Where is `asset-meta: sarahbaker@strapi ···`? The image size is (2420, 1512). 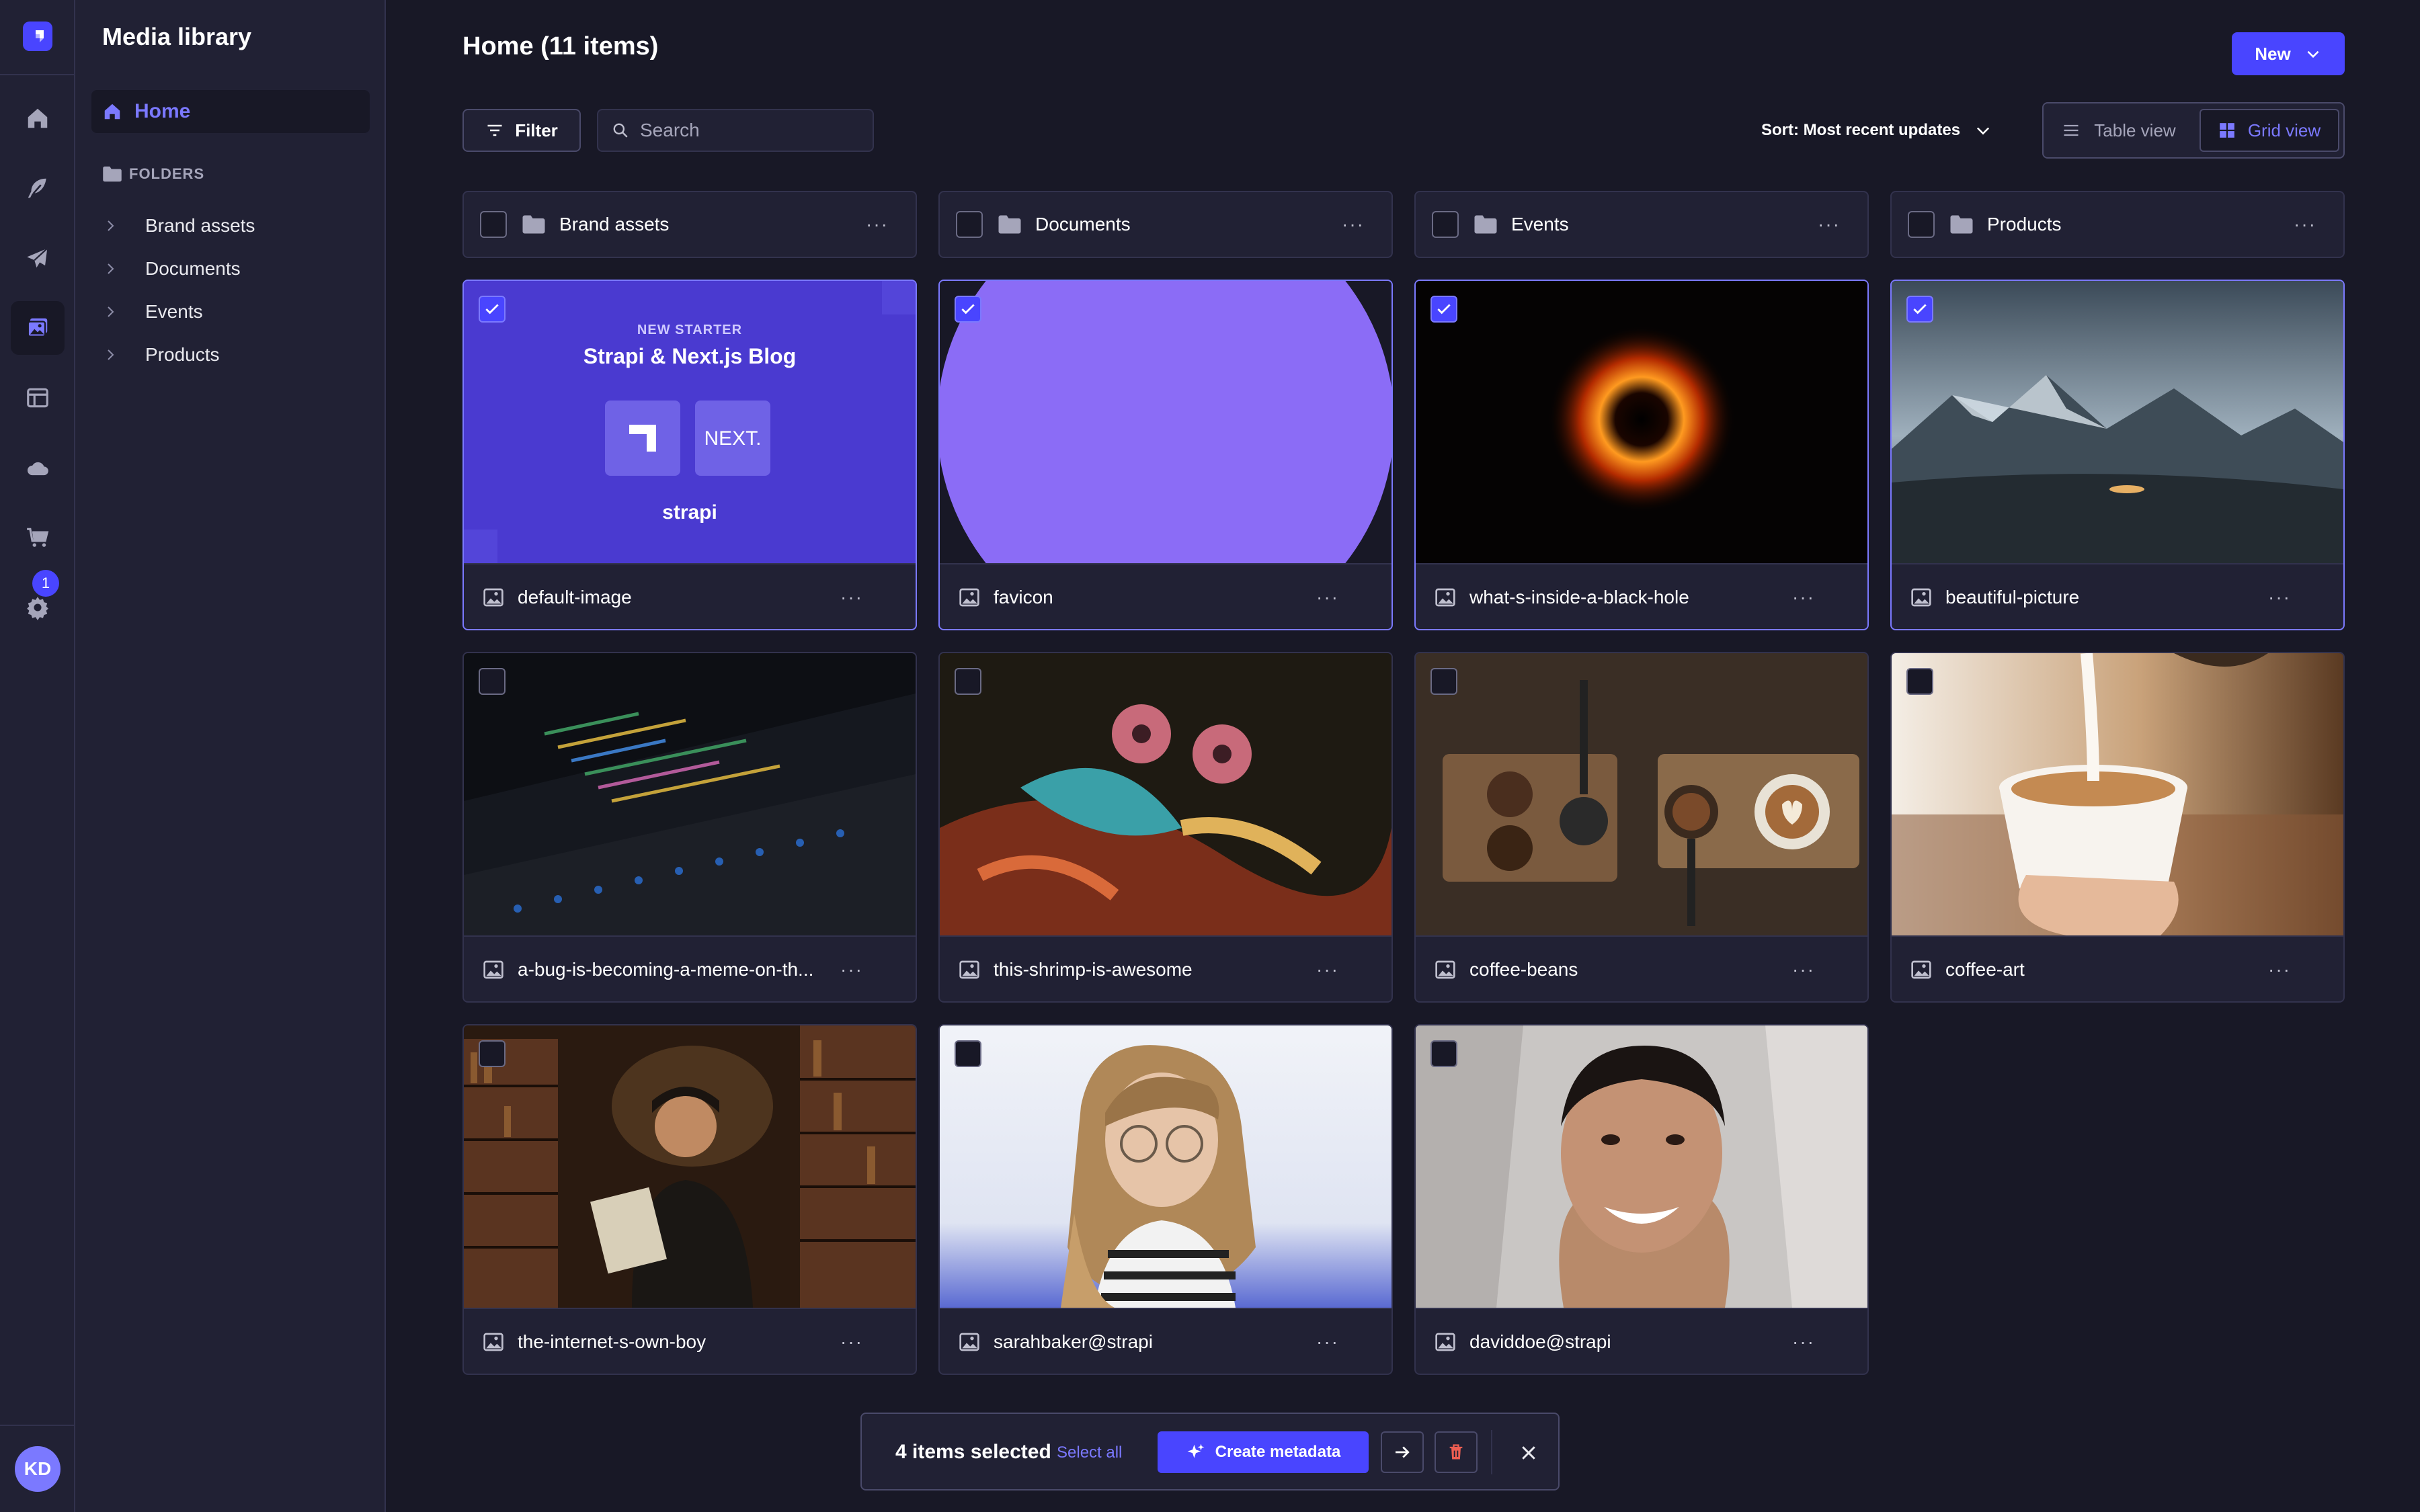 asset-meta: sarahbaker@strapi ··· is located at coordinates (1166, 1341).